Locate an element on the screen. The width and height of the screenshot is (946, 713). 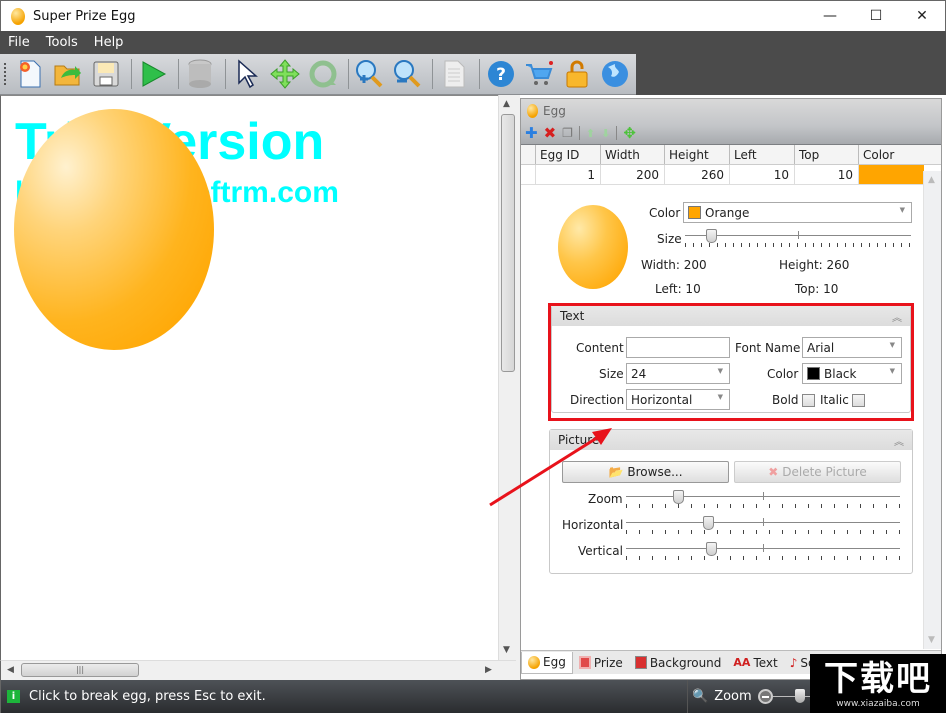
tab-egg: Egg is located at coordinates (547, 662).